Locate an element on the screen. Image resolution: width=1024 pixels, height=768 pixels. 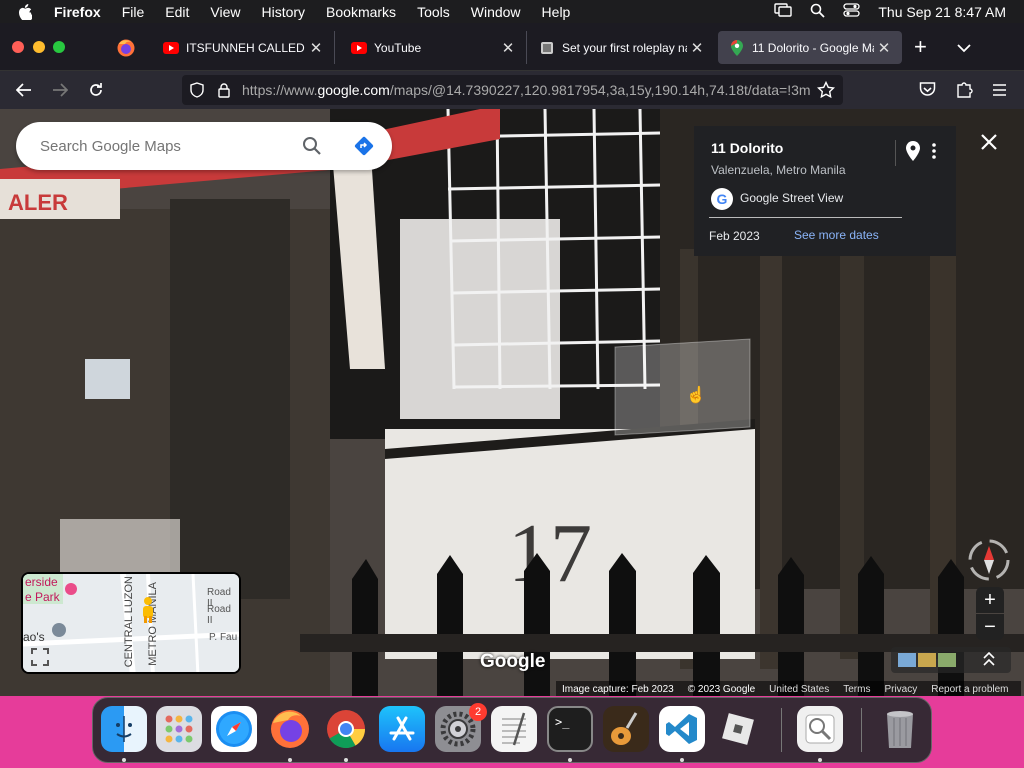
new-tab-icon: + is located at coordinates (920, 47).